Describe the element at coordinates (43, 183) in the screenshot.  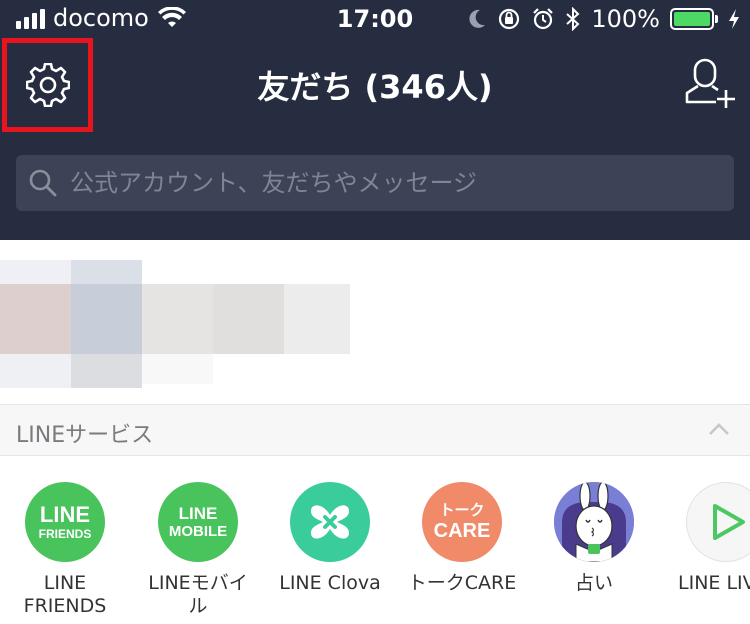
I see `search-icon` at that location.